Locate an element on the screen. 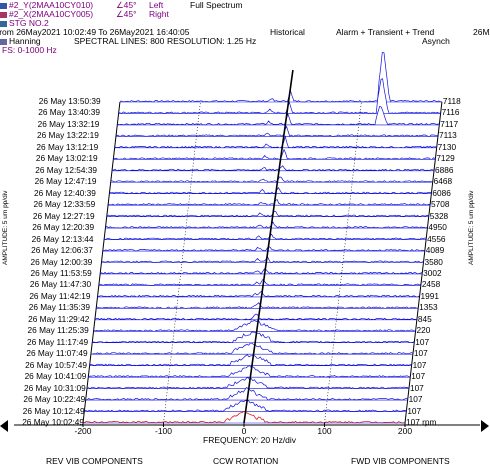 Image resolution: width=490 pixels, height=467 pixels. timestamp-label: 26 May 12:54:39 is located at coordinates (66, 169).